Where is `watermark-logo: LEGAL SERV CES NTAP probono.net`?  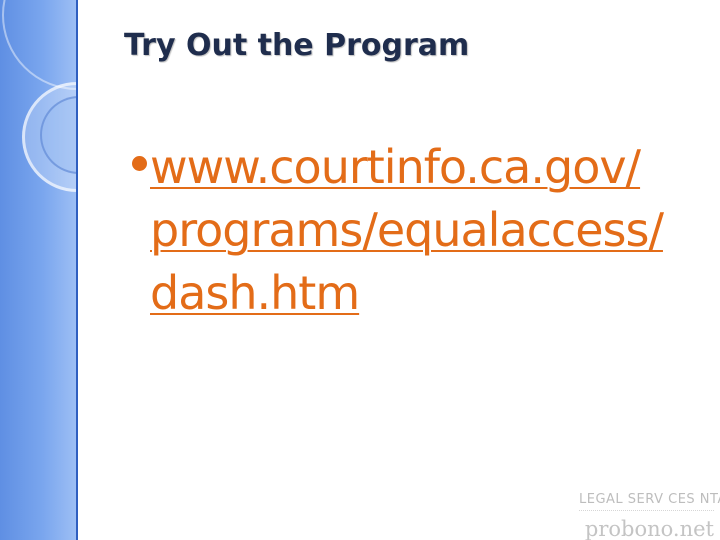 watermark-logo: LEGAL SERV CES NTAP probono.net is located at coordinates (649, 516).